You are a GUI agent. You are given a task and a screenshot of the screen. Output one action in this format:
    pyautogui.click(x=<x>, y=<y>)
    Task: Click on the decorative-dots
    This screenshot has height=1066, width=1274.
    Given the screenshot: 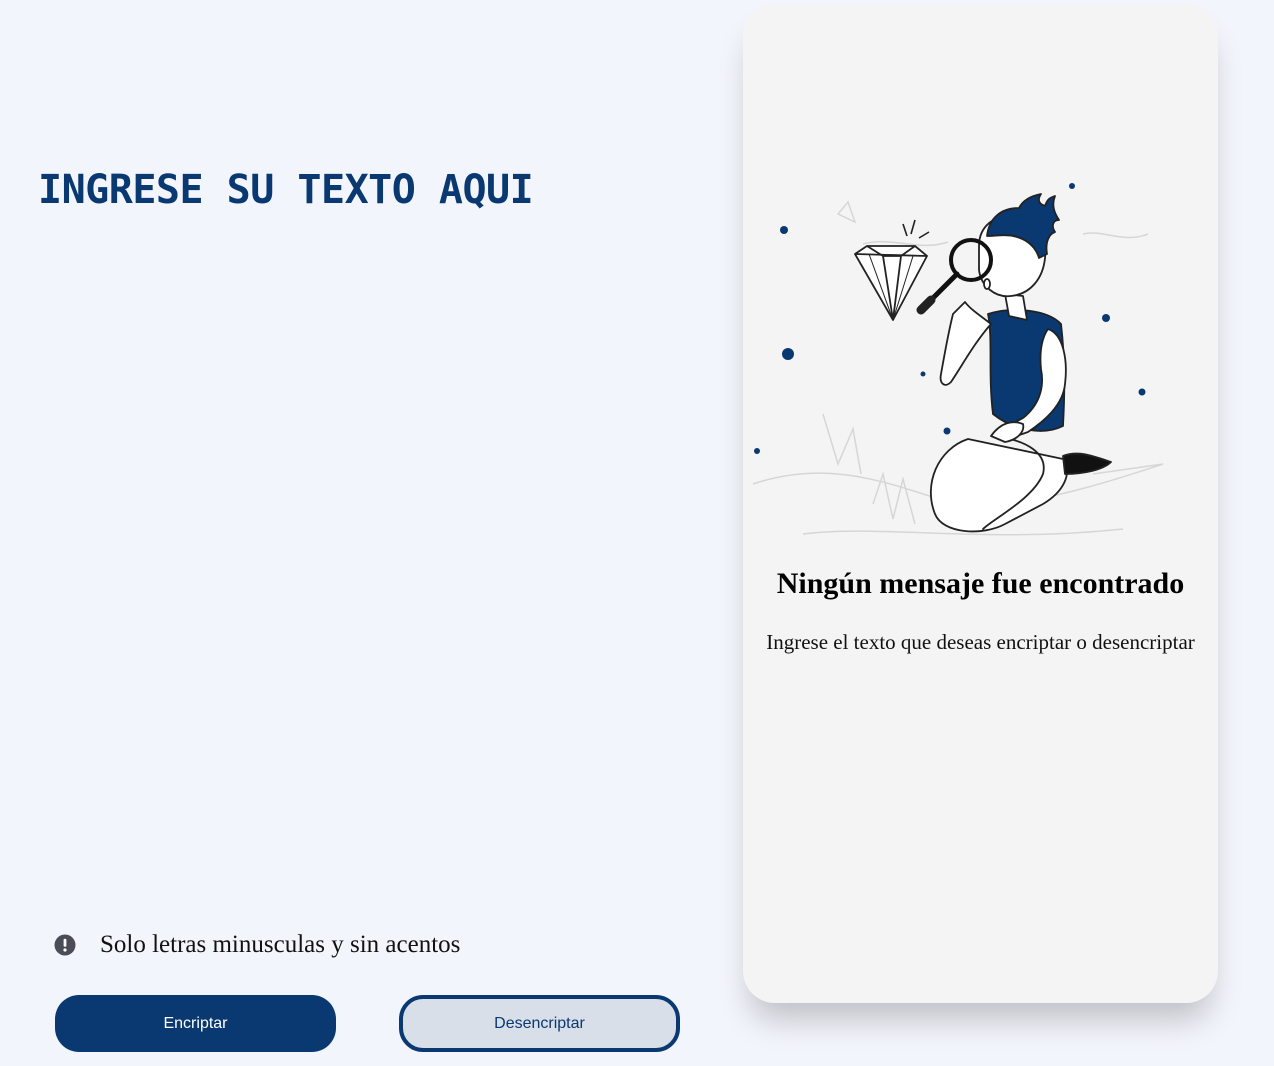 What is the action you would take?
    pyautogui.click(x=950, y=318)
    